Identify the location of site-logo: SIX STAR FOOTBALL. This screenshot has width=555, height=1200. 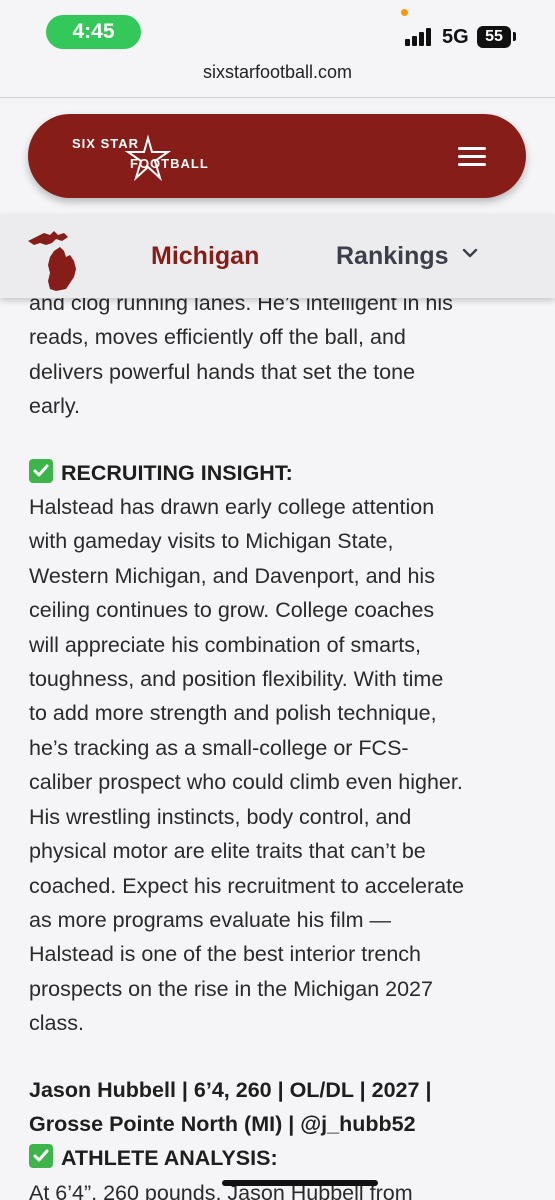
(162, 158).